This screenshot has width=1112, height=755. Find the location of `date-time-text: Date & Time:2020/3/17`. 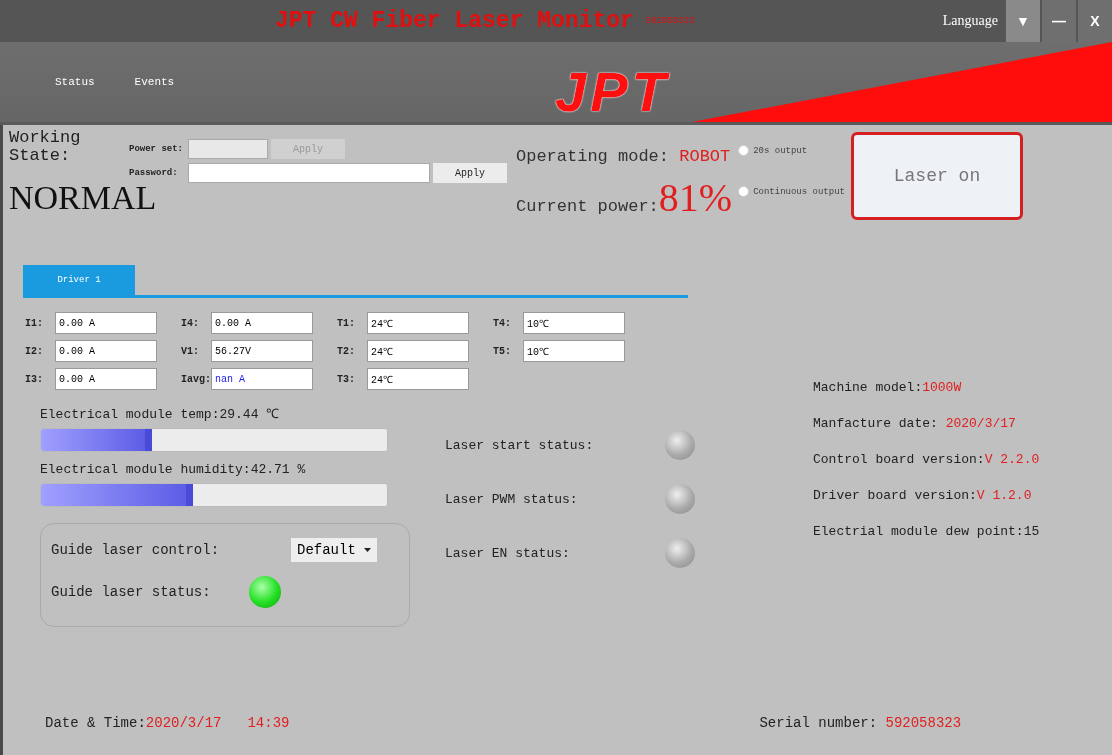

date-time-text: Date & Time:2020/3/17 is located at coordinates (133, 723).